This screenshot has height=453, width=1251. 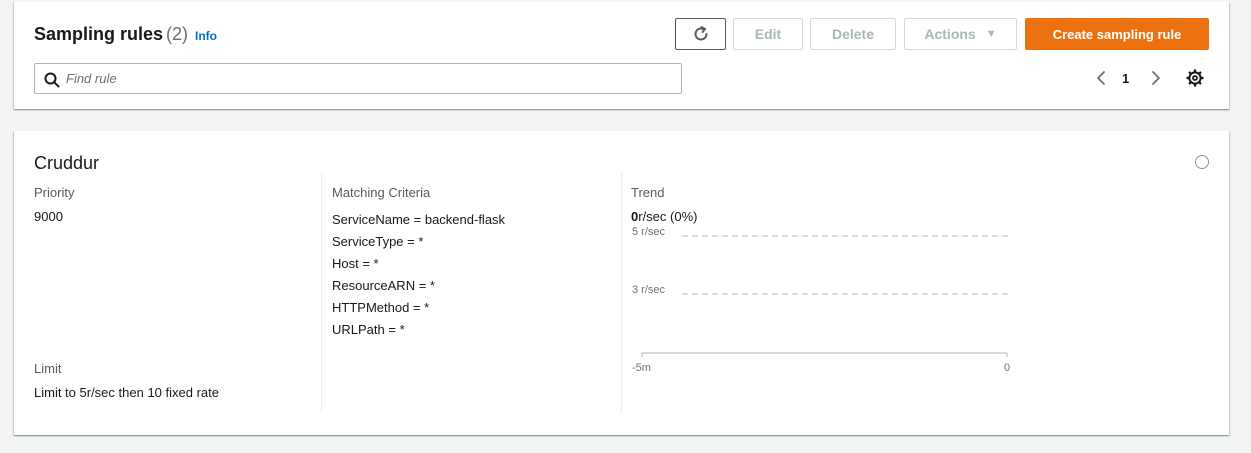 I want to click on find-rule-input, so click(x=371, y=78).